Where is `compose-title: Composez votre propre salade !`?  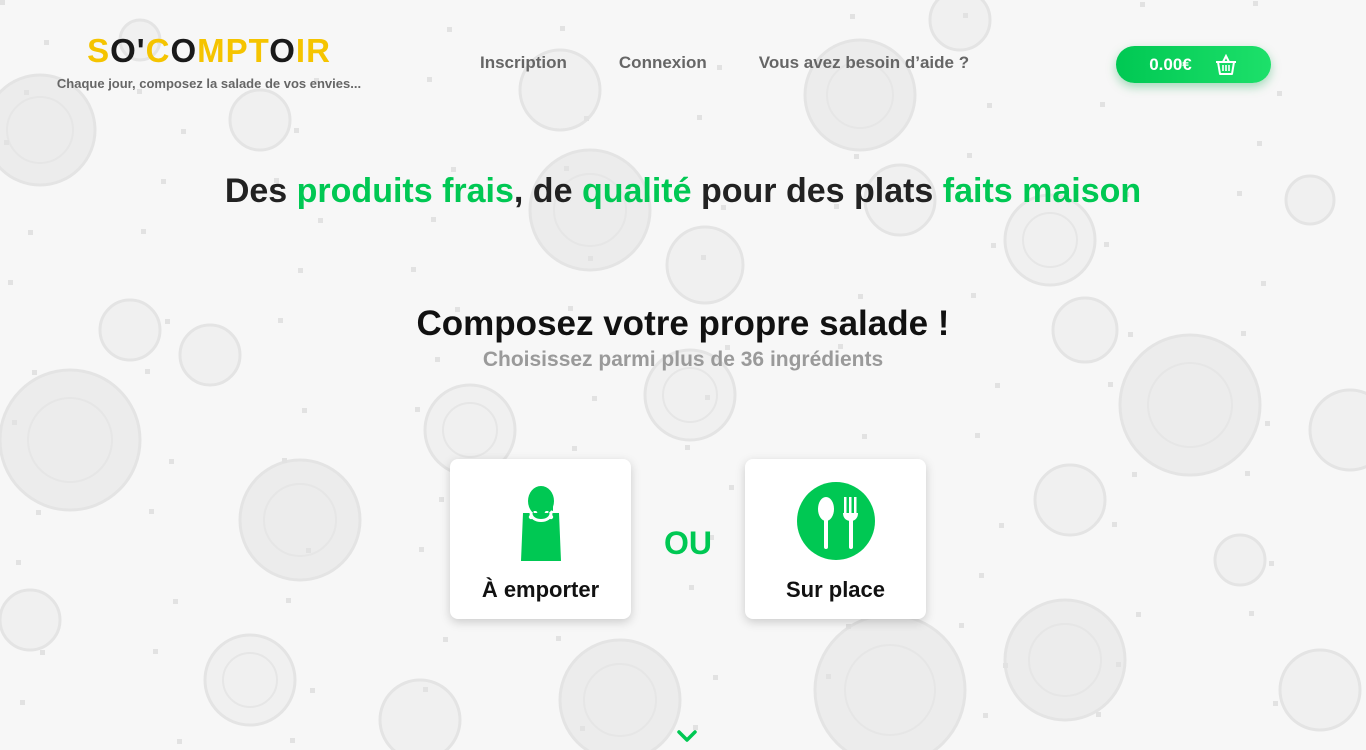
compose-title: Composez votre propre salade ! is located at coordinates (683, 323).